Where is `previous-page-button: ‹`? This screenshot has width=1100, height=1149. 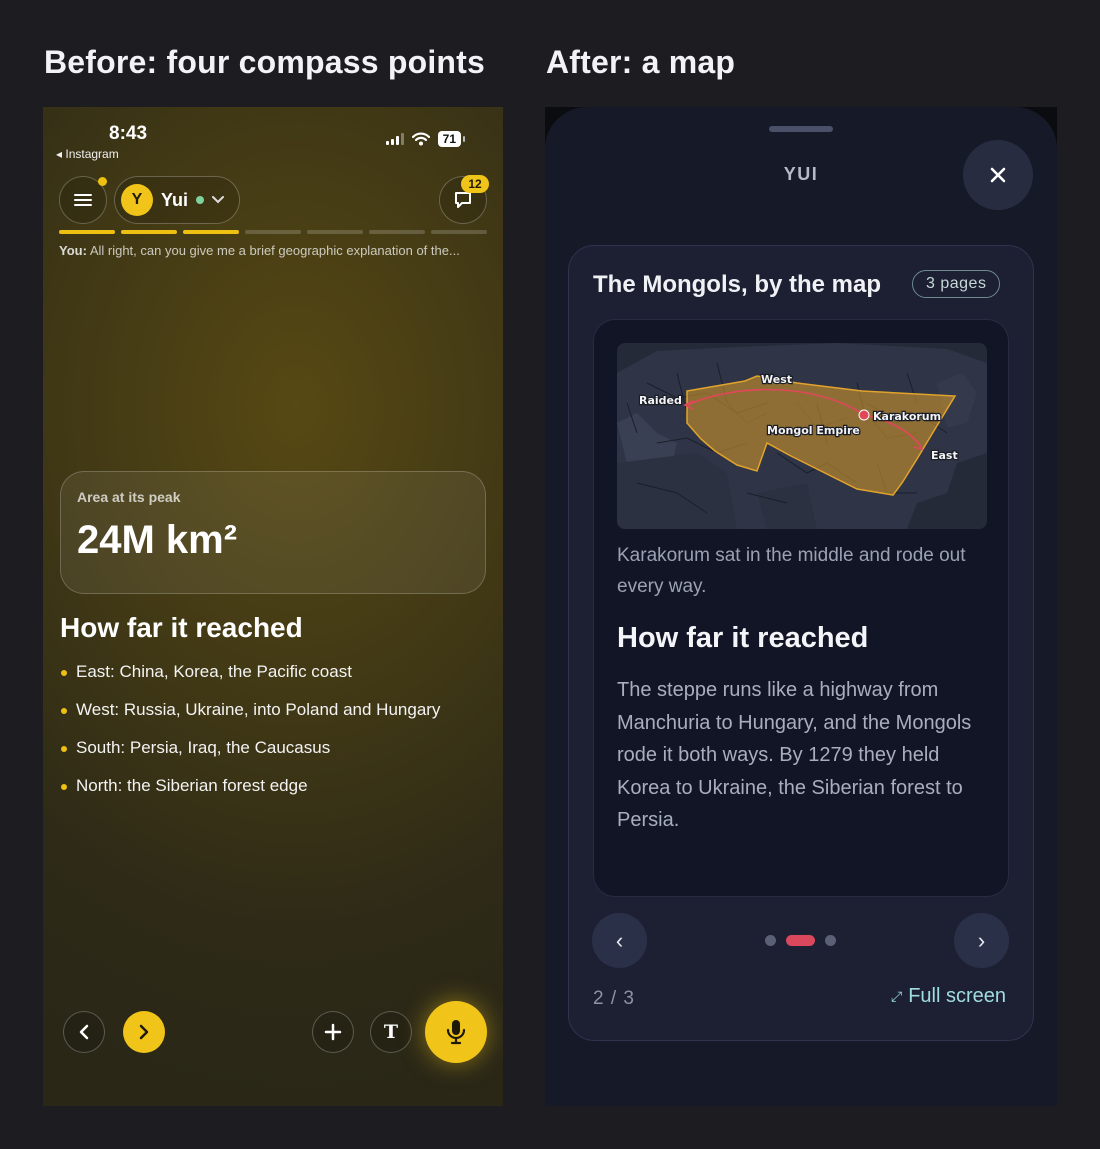 previous-page-button: ‹ is located at coordinates (619, 940).